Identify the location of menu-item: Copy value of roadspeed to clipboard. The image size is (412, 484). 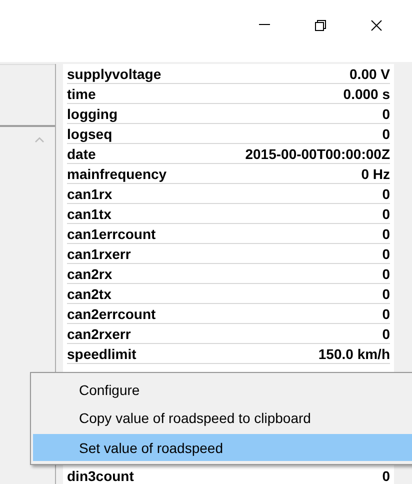
(222, 418).